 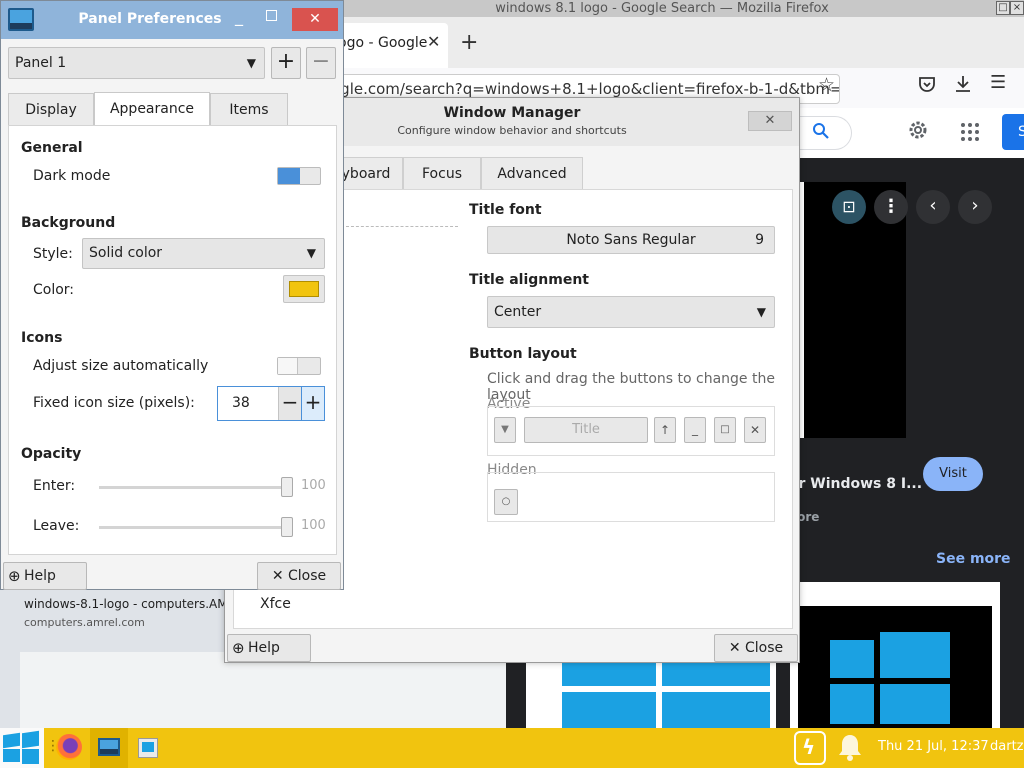 What do you see at coordinates (770, 121) in the screenshot?
I see `wm-close-icon: ✕` at bounding box center [770, 121].